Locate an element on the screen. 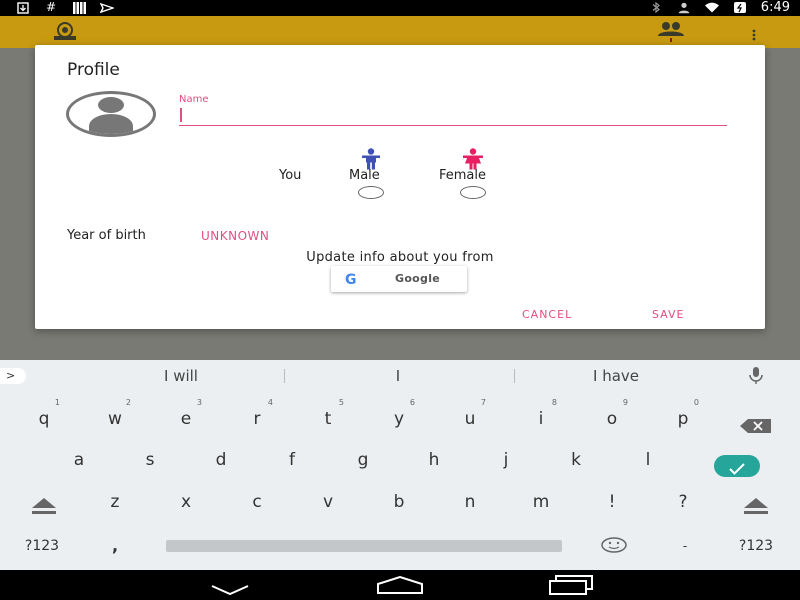  symbols-key-right: ?123 is located at coordinates (756, 546).